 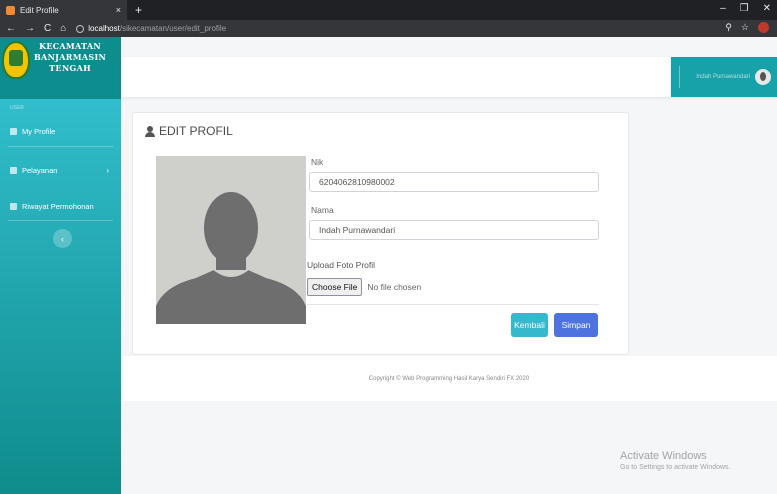 What do you see at coordinates (196, 131) in the screenshot?
I see `page-title: EDIT PROFIL` at bounding box center [196, 131].